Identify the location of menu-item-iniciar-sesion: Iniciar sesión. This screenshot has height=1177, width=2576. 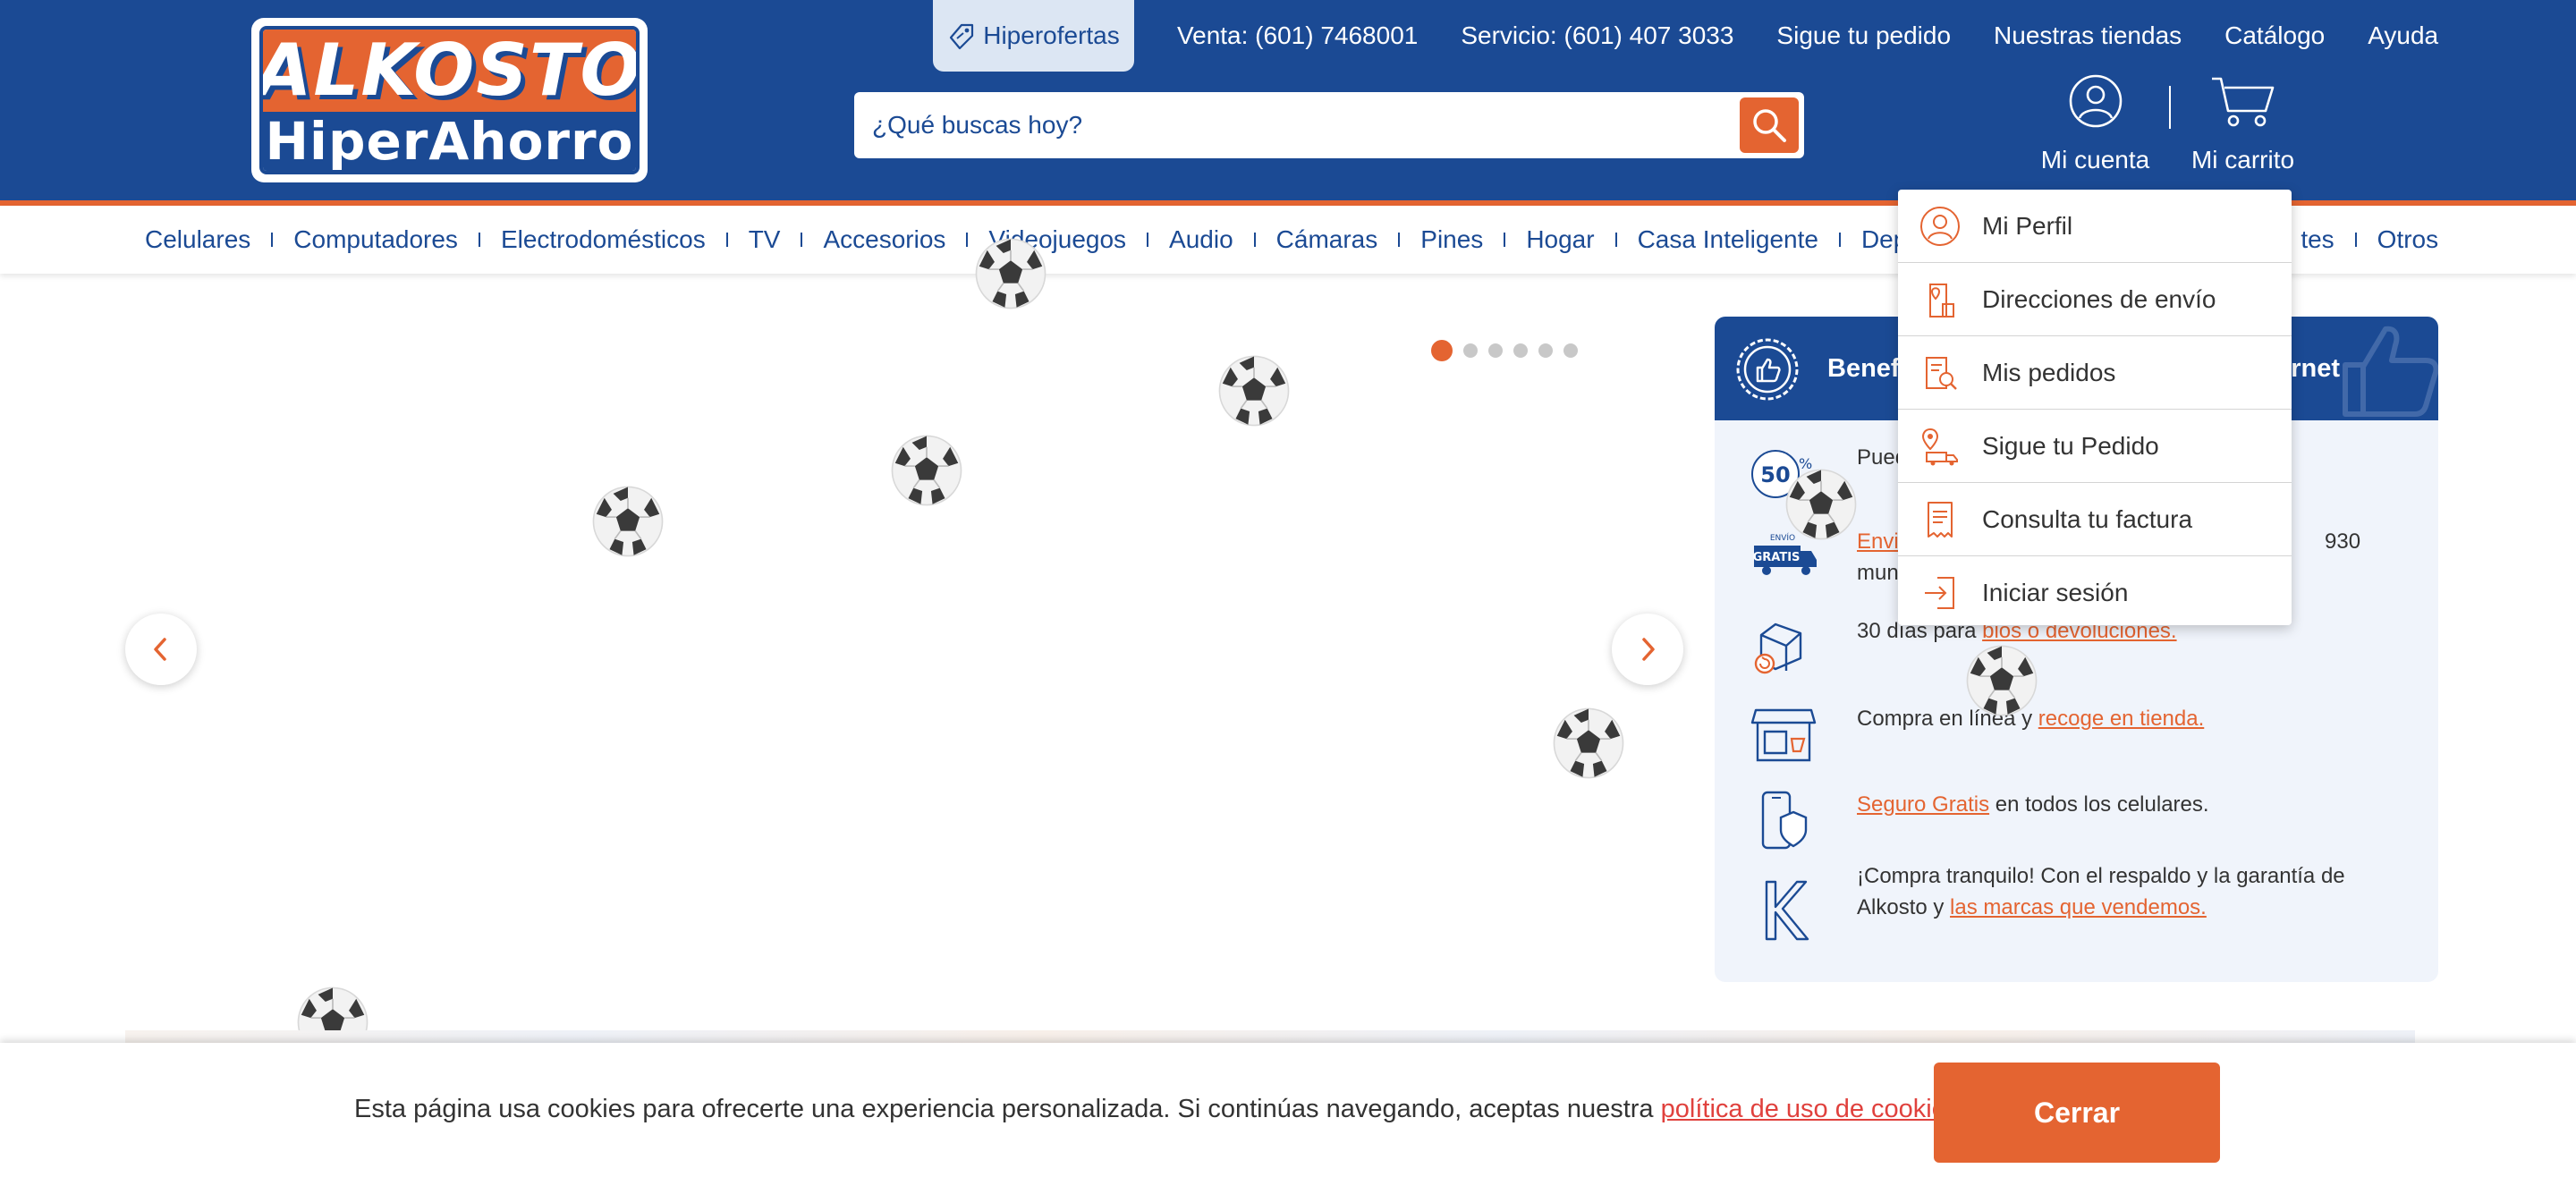
(2095, 593).